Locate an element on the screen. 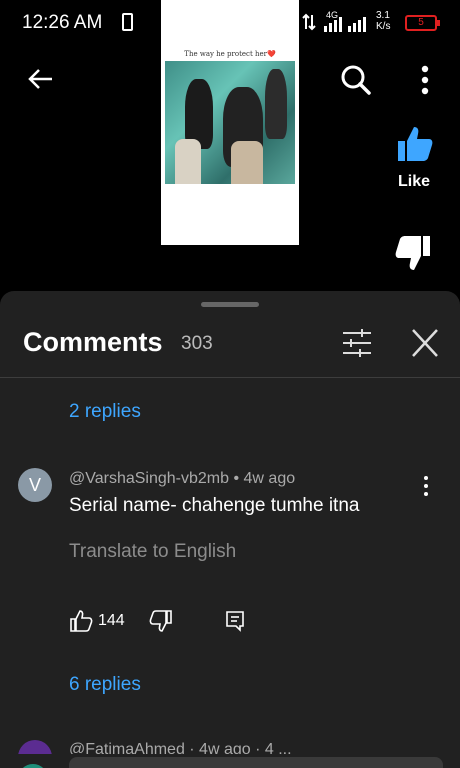  dislike-button is located at coordinates (414, 262).